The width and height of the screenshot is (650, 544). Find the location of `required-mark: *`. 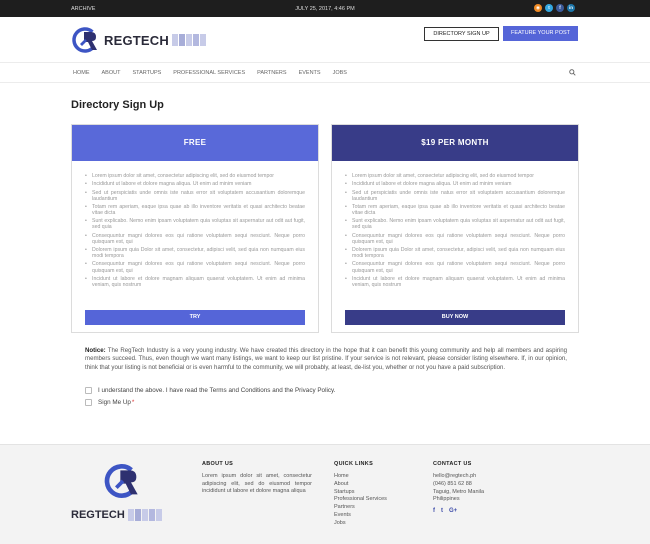

required-mark: * is located at coordinates (133, 402).